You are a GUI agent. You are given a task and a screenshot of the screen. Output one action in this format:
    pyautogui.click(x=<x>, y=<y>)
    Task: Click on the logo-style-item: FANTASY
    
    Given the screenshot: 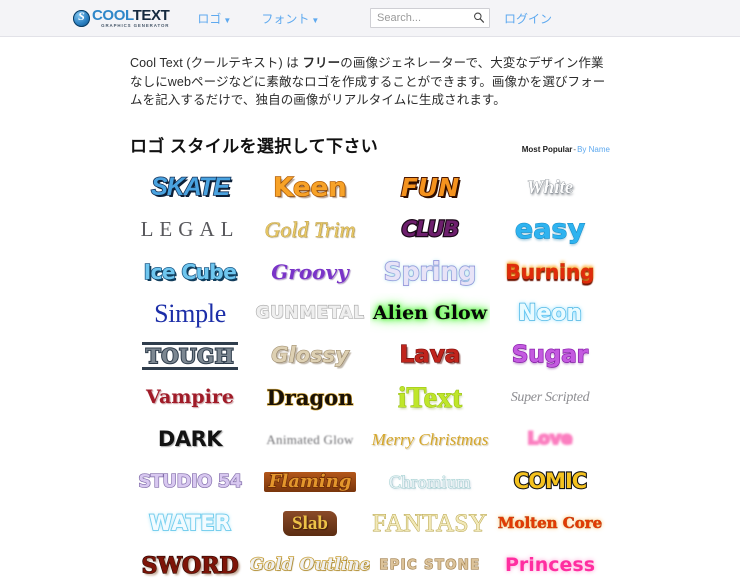 What is the action you would take?
    pyautogui.click(x=430, y=524)
    